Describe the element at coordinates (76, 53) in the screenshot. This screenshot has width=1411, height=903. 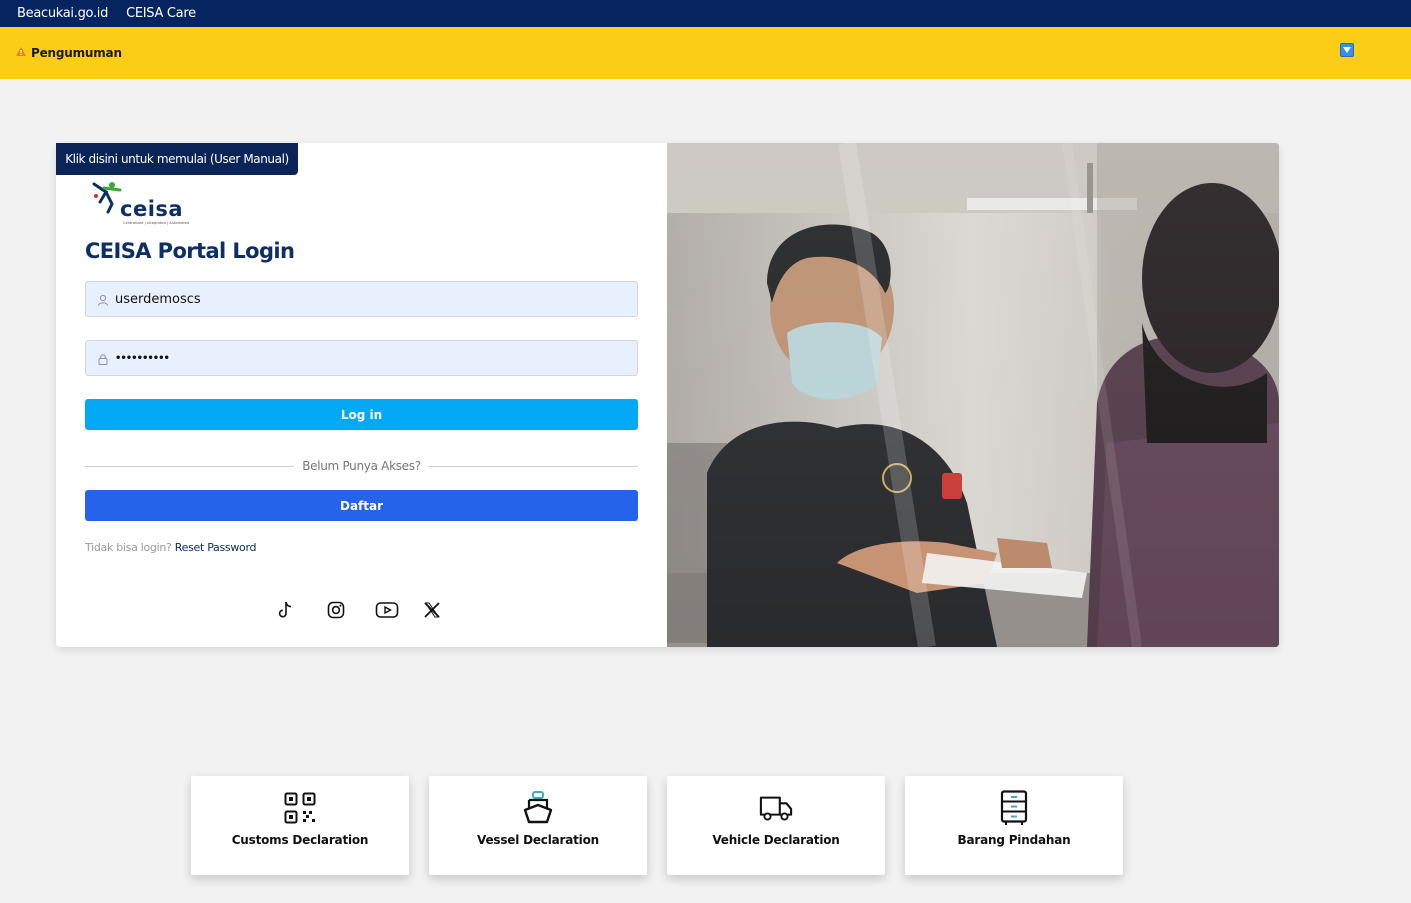
I see `announcement-label: Pengumuman` at that location.